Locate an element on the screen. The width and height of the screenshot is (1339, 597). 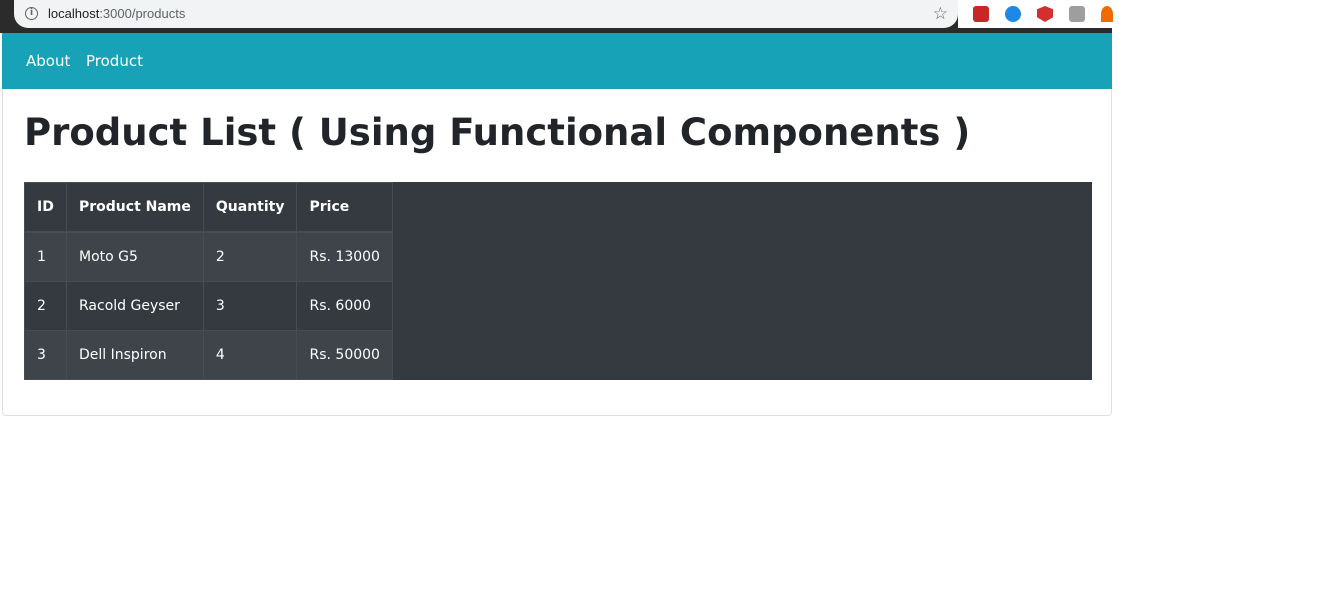
url-host: localhost is located at coordinates (74, 13).